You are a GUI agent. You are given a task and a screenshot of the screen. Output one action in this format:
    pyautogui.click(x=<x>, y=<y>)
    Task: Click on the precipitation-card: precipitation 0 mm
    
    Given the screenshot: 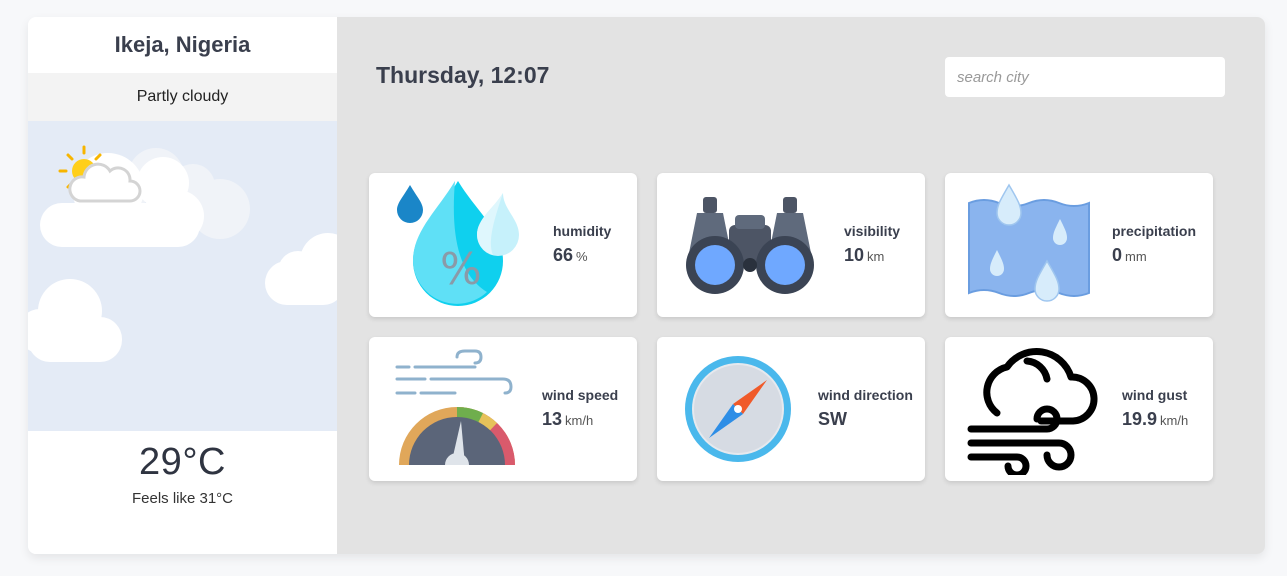 What is the action you would take?
    pyautogui.click(x=1079, y=245)
    